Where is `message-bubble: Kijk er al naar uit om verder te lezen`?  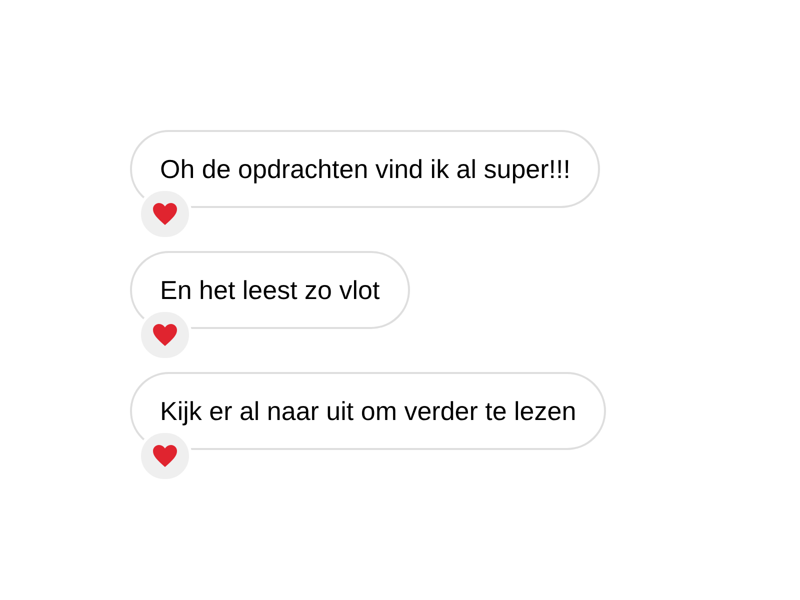 message-bubble: Kijk er al naar uit om verder te lezen is located at coordinates (368, 411).